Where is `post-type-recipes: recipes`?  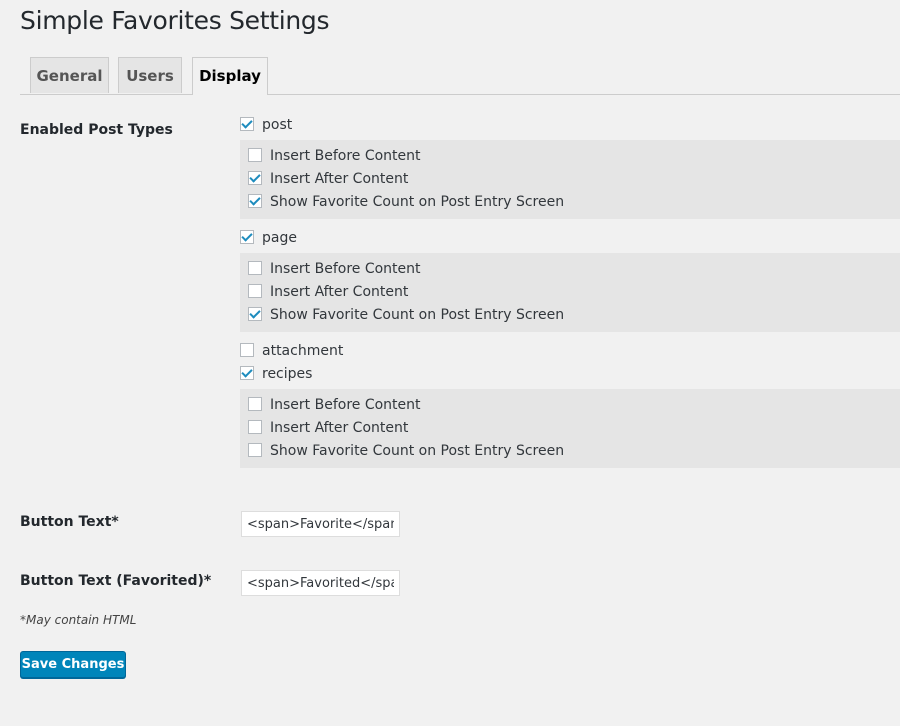 post-type-recipes: recipes is located at coordinates (276, 375).